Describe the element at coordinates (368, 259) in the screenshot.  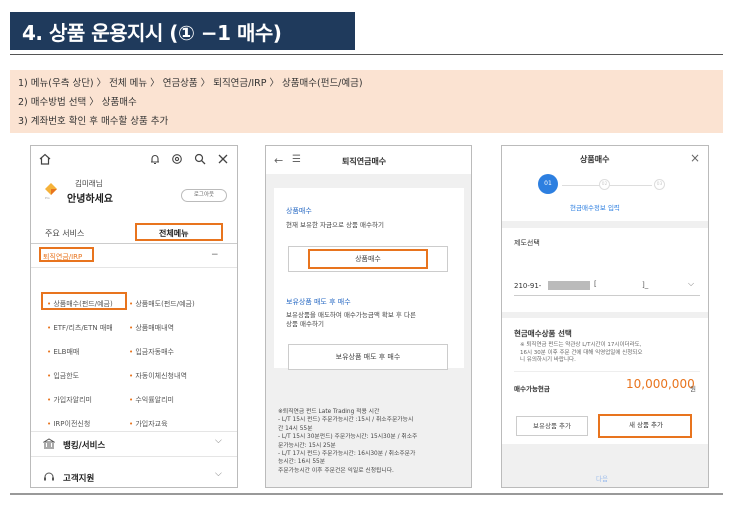
I see `highlight-product-buy` at that location.